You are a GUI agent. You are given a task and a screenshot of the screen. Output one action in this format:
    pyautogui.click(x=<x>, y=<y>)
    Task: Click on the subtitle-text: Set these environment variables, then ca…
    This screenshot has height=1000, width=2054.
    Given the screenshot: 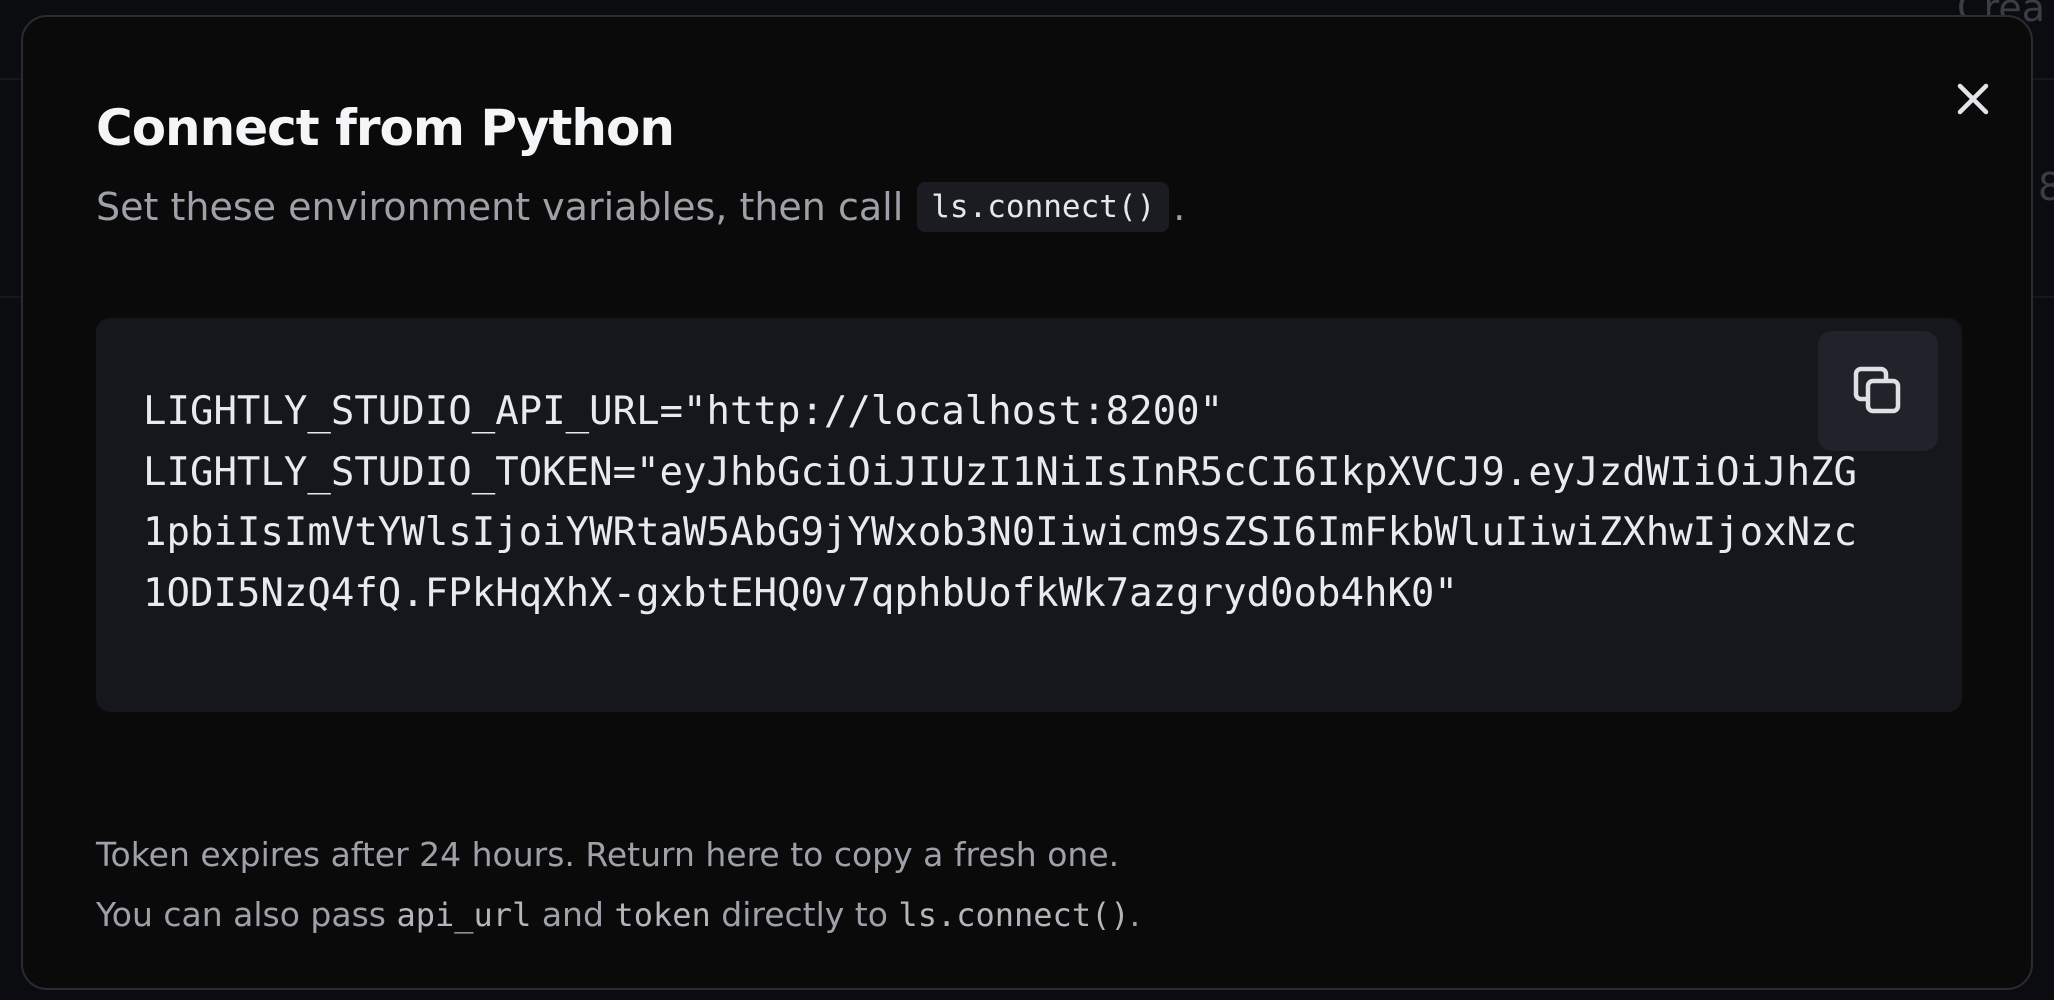 What is the action you would take?
    pyautogui.click(x=500, y=207)
    